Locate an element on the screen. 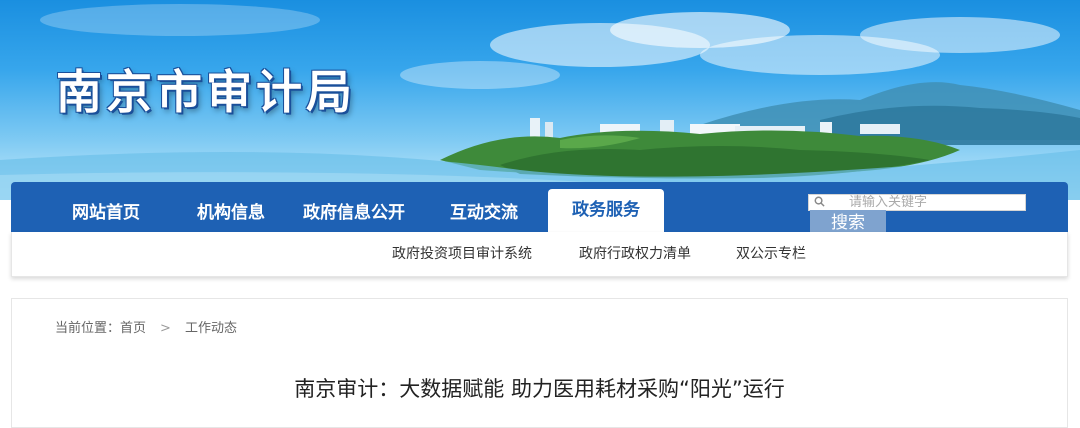  nav-item-org-info: 机构信息 is located at coordinates (231, 207).